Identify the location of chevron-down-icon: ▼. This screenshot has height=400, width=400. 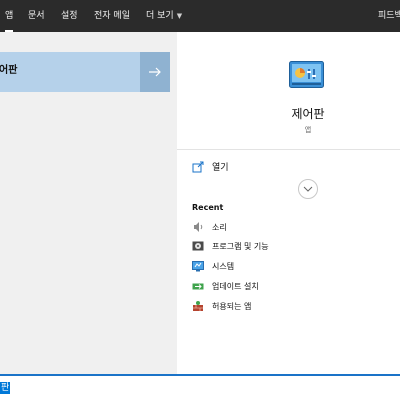
(179, 16).